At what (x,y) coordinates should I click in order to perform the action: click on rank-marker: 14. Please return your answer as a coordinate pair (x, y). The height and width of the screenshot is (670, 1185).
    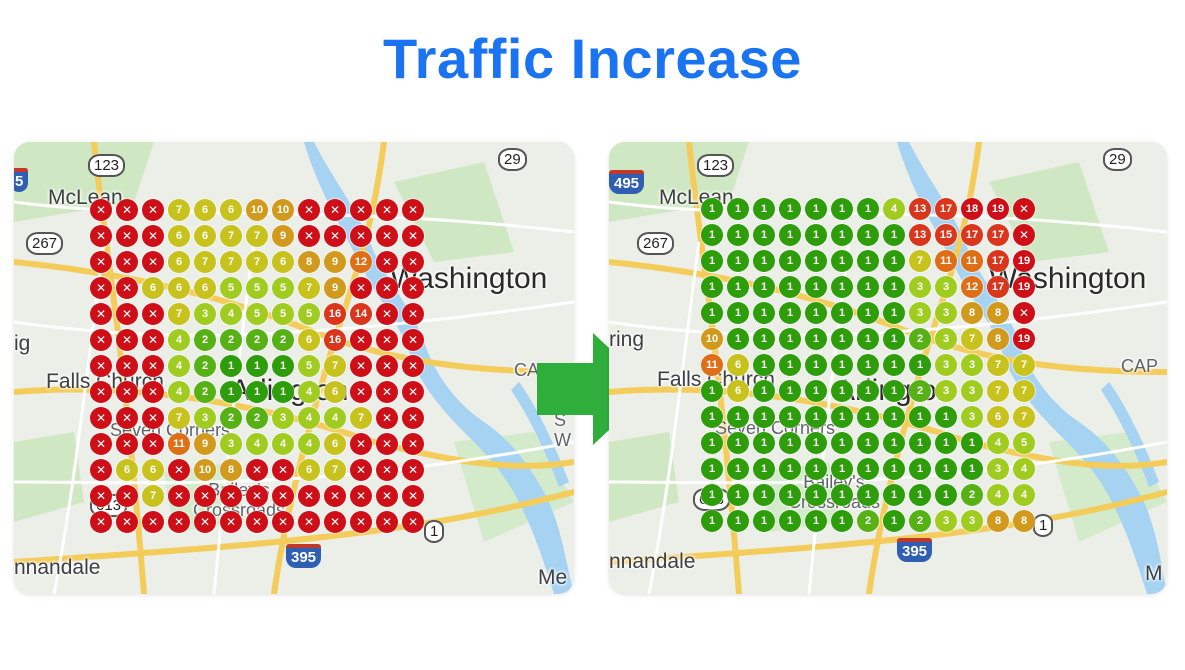
    Looking at the image, I should click on (361, 314).